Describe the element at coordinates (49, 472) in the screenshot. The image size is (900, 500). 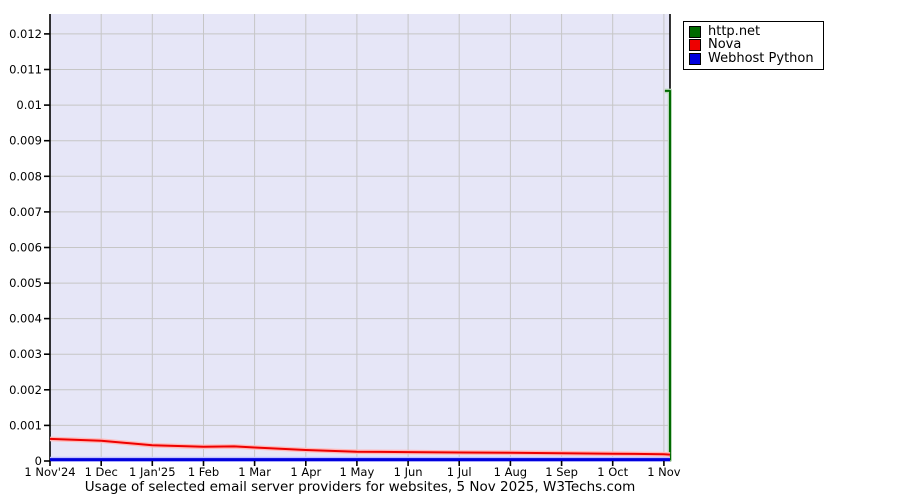
I see `x-tick-label: 1 Nov'24` at that location.